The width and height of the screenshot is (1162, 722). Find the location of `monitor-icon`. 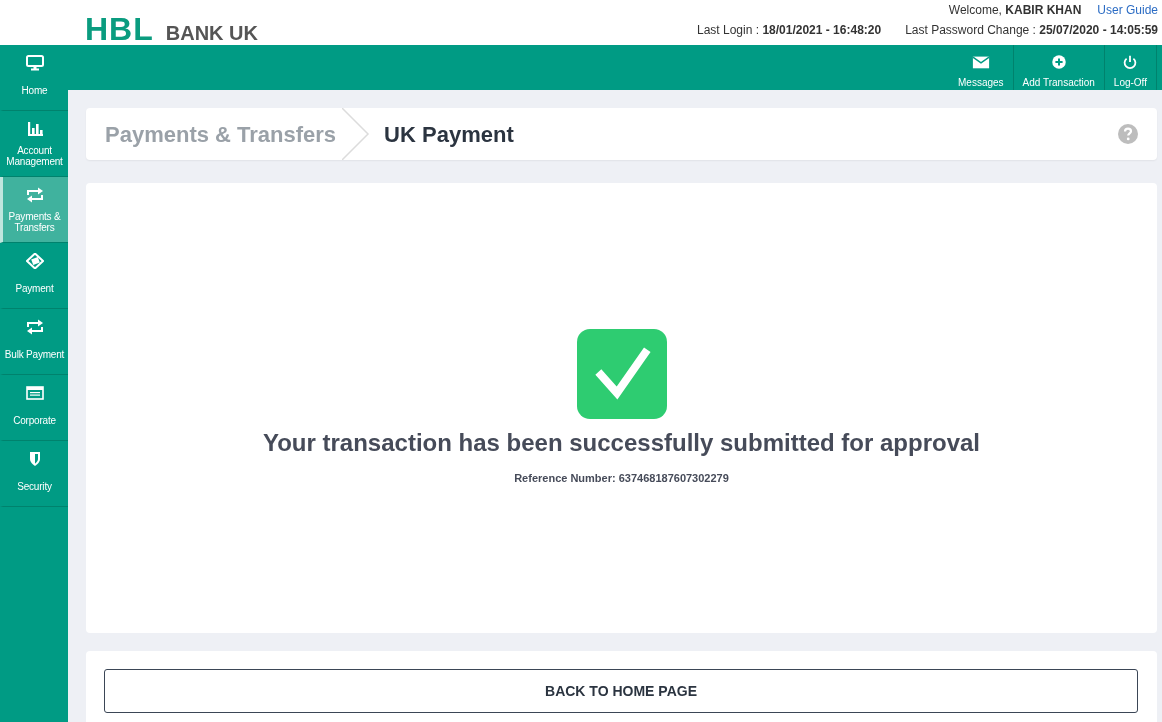

monitor-icon is located at coordinates (34, 63).